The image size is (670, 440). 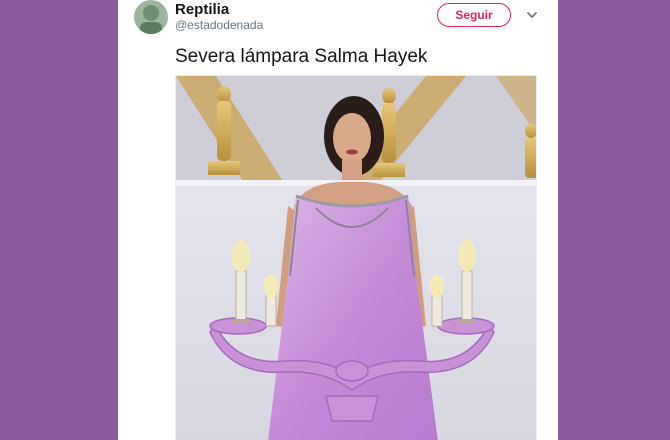 I want to click on chevron-down-icon, so click(x=532, y=15).